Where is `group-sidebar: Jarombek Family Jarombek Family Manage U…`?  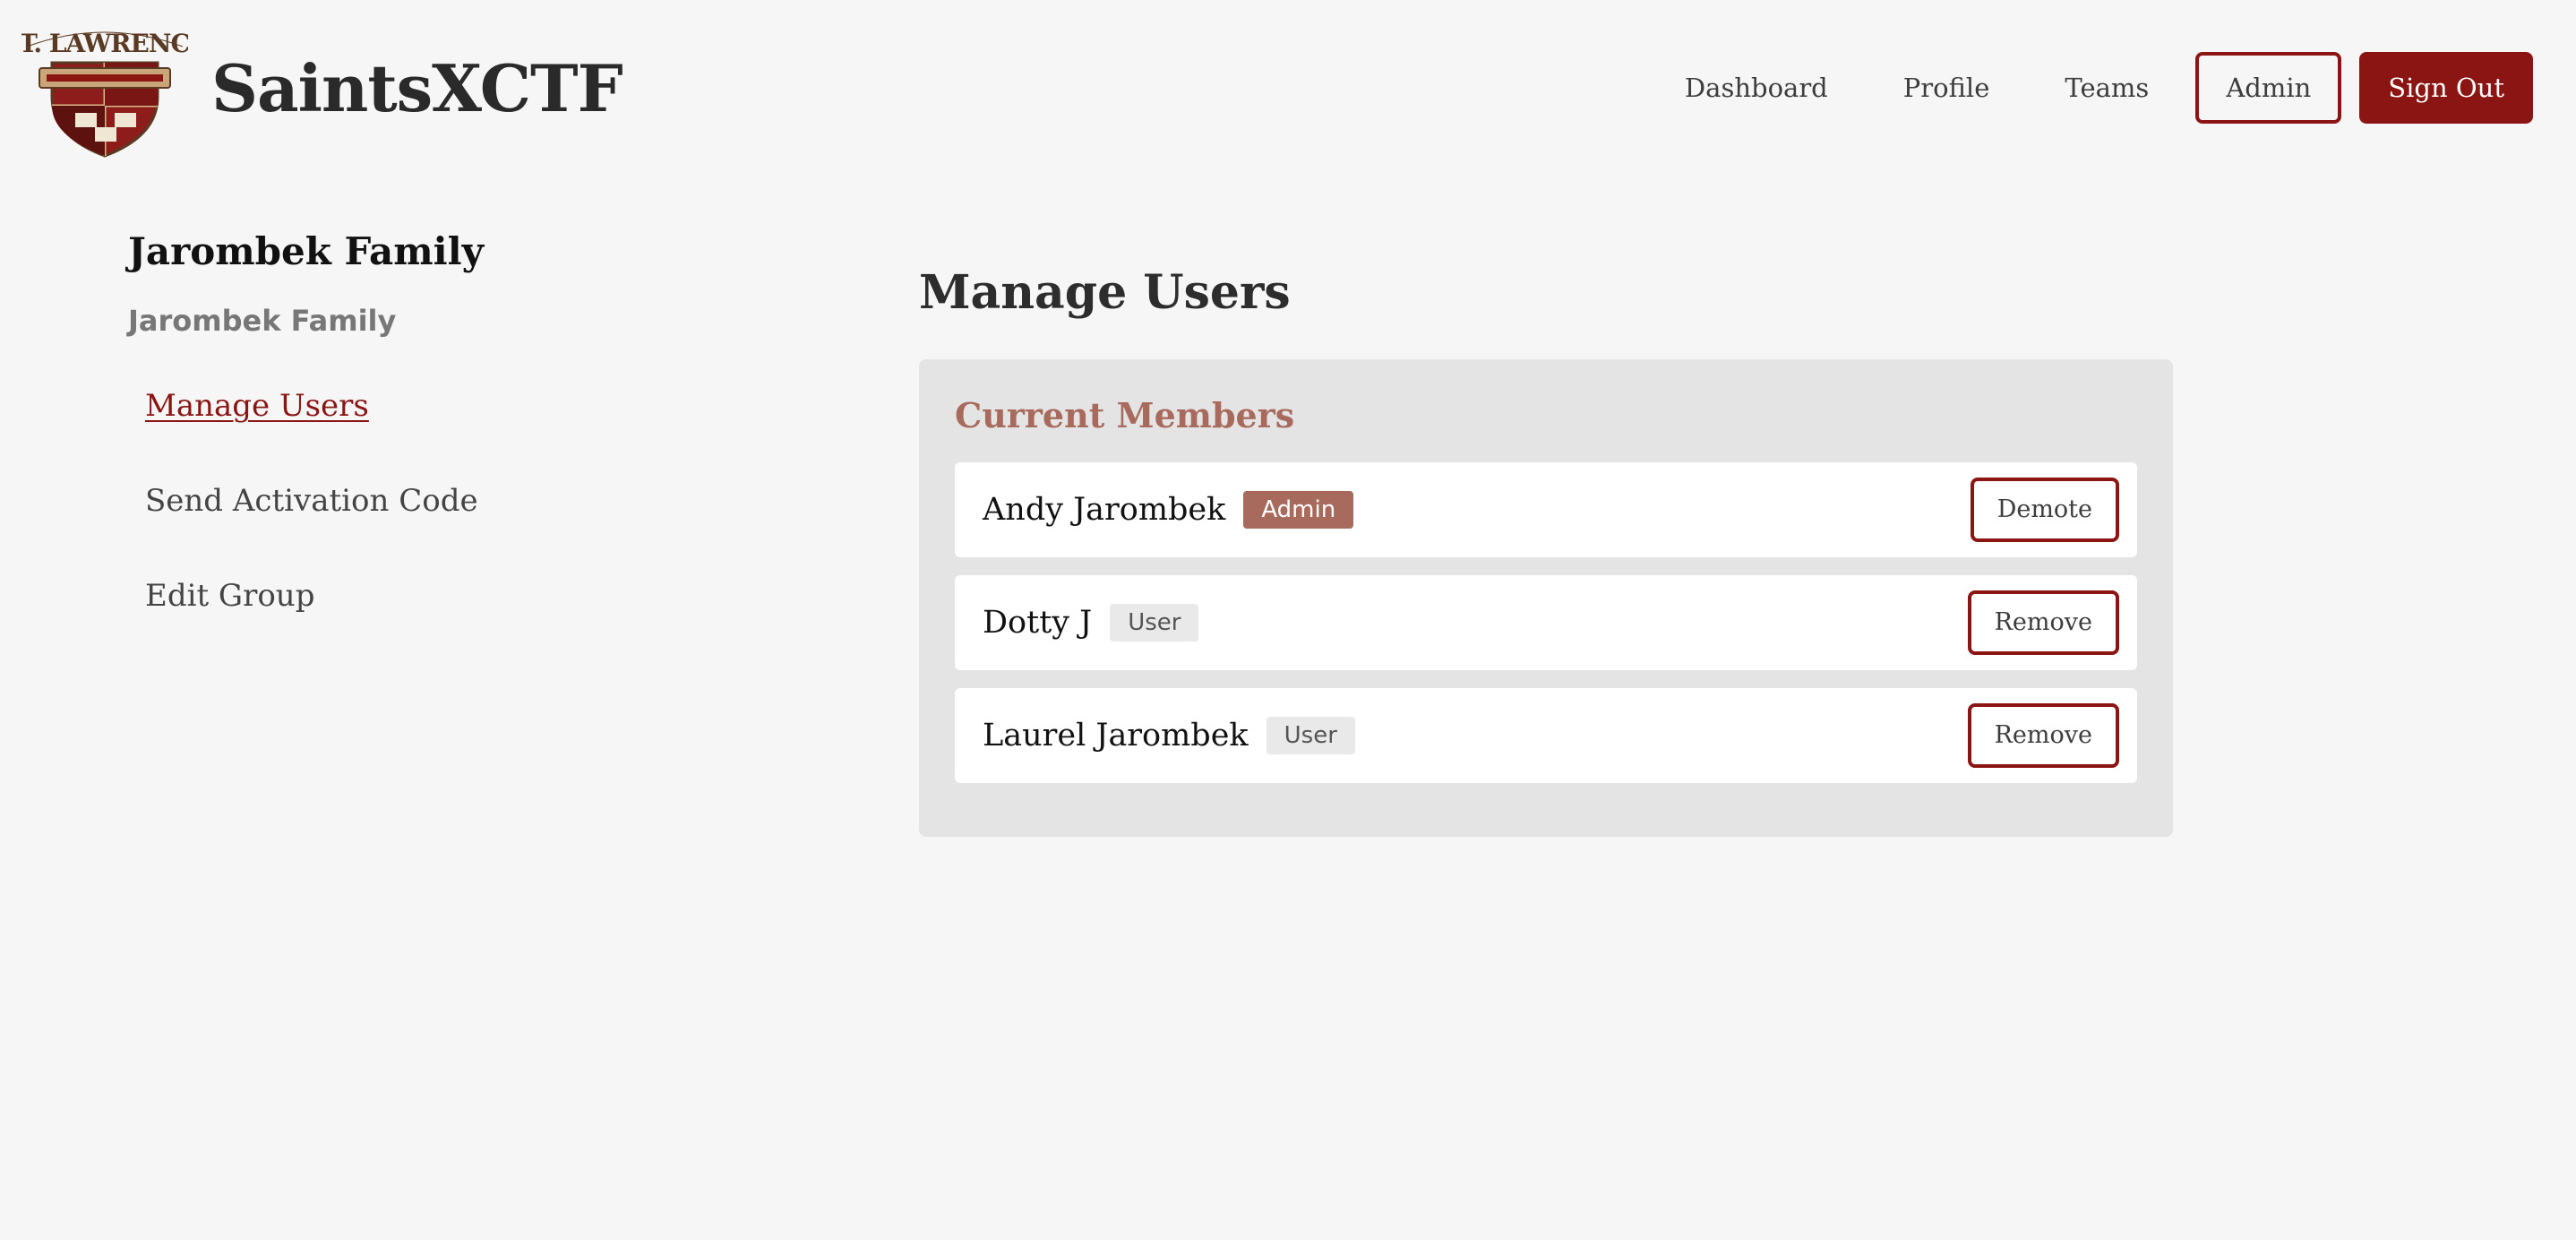
group-sidebar: Jarombek Family Jarombek Family Manage U… is located at coordinates (441, 449).